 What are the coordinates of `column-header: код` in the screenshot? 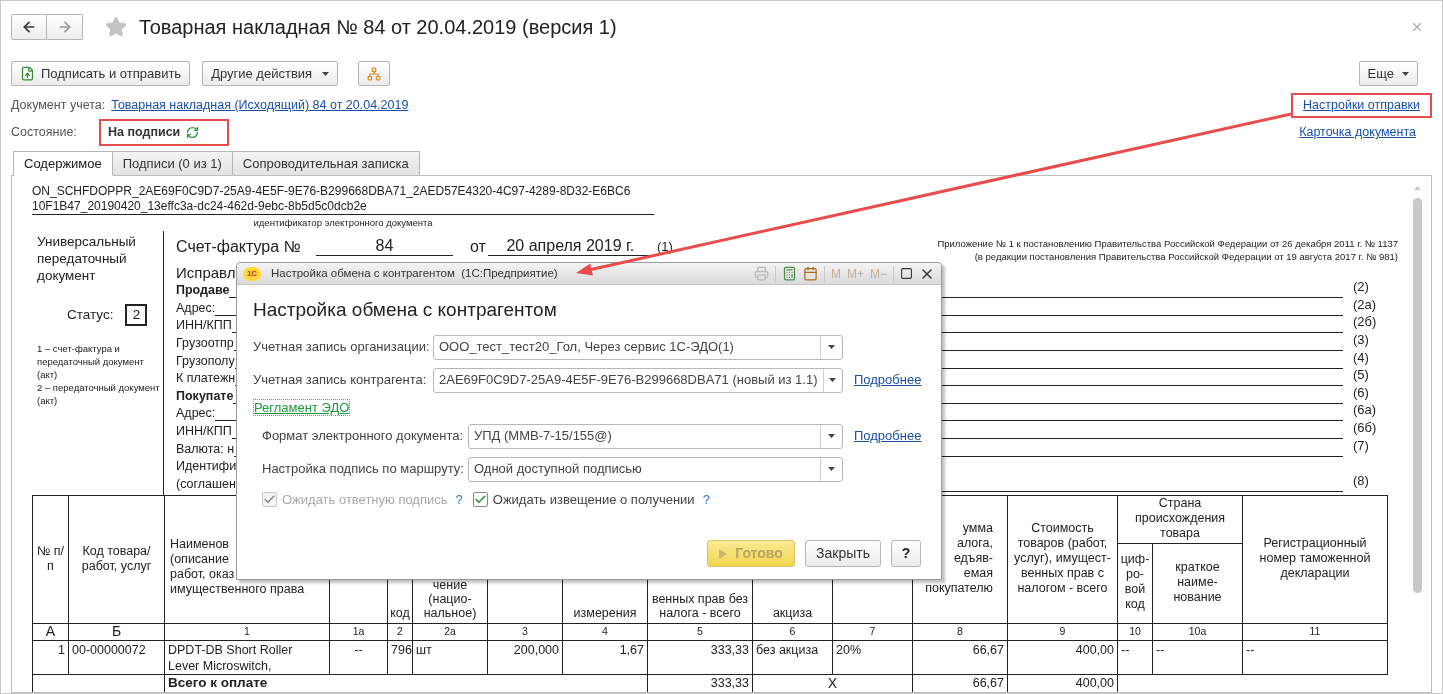 It's located at (400, 613).